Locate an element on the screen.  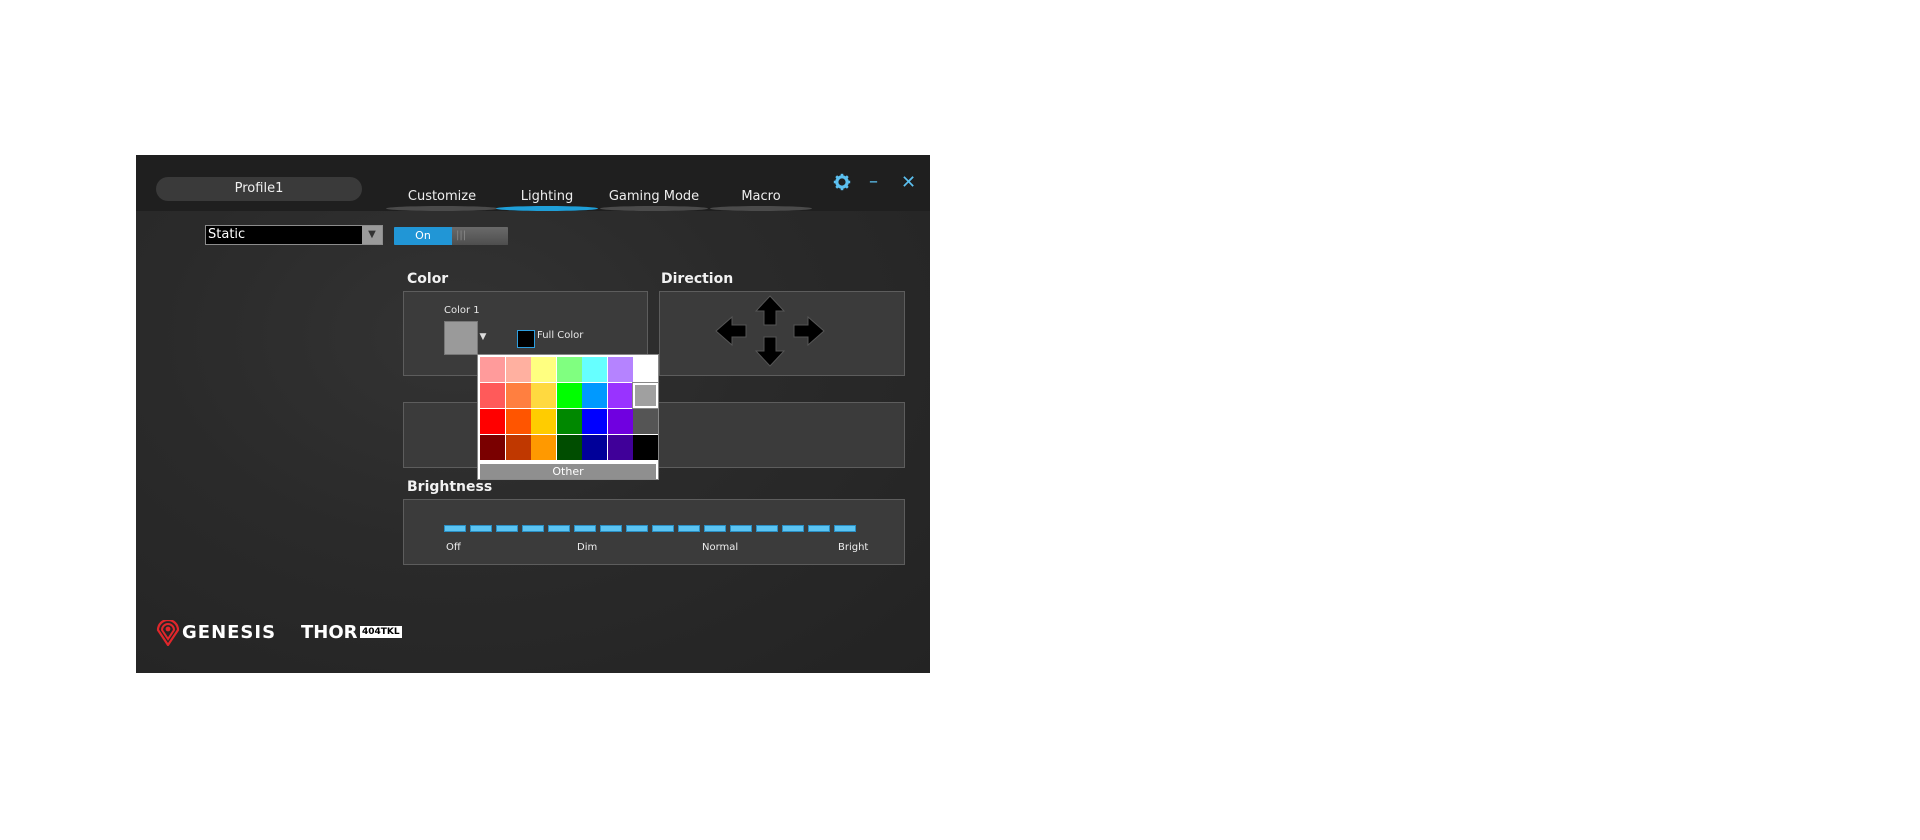
color-picker-popup: Other is located at coordinates (568, 417).